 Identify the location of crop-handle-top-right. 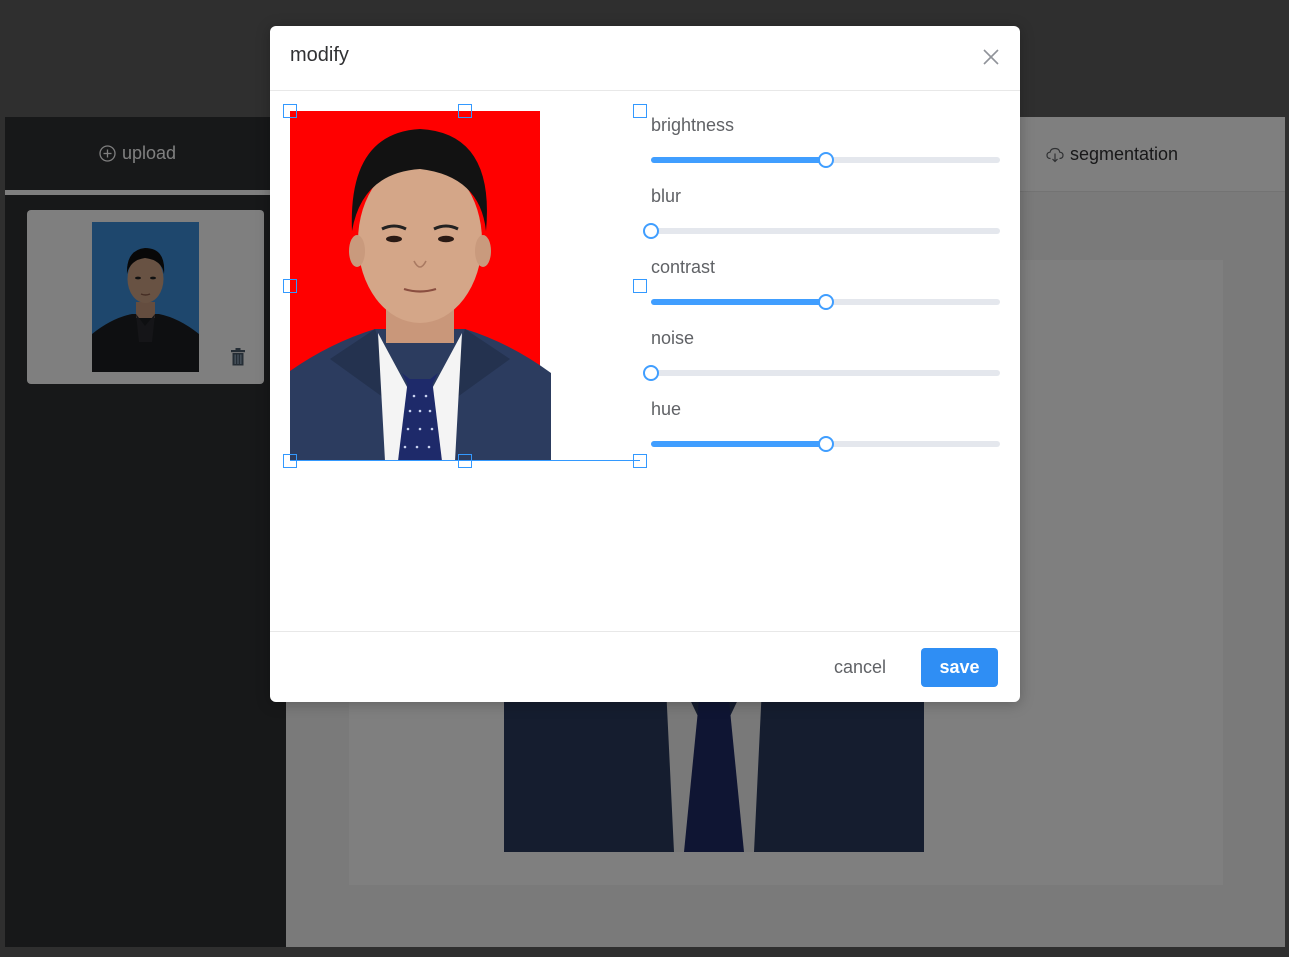
(640, 111).